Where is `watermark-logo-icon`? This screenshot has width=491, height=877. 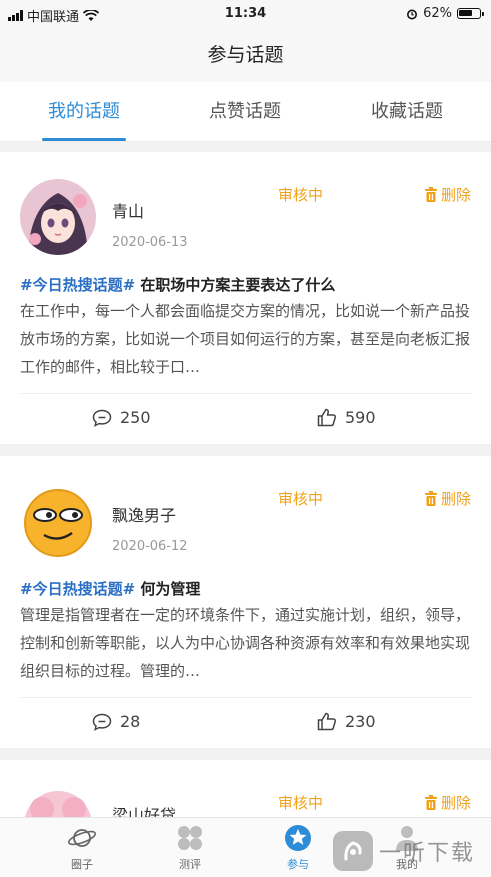 watermark-logo-icon is located at coordinates (353, 851).